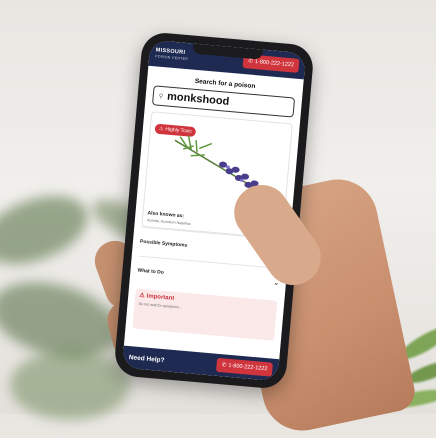 The height and width of the screenshot is (438, 436). Describe the element at coordinates (274, 64) in the screenshot. I see `call-hotline-label: 1-800-222-1222` at that location.